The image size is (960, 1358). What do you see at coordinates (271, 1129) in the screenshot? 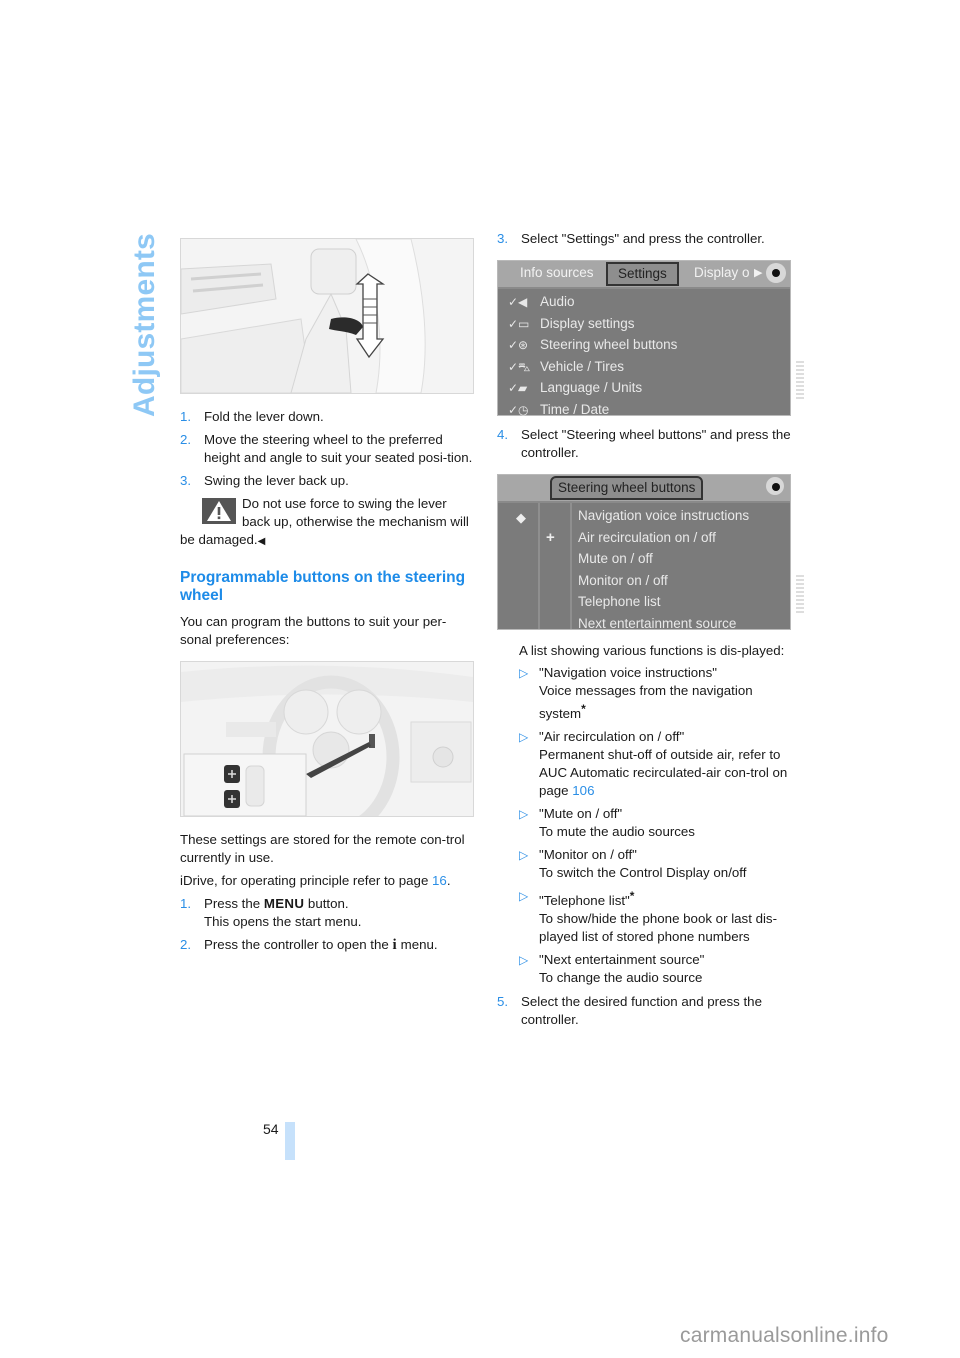
I see `page-number: 54` at bounding box center [271, 1129].